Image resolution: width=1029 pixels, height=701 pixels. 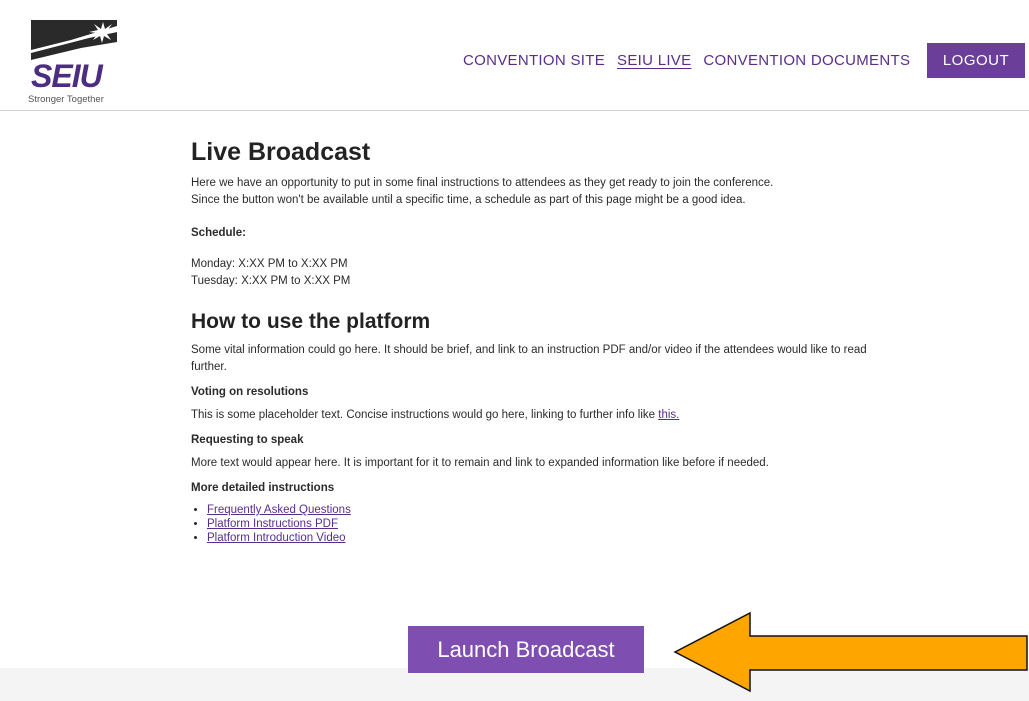 What do you see at coordinates (539, 510) in the screenshot?
I see `list-item: Frequently Asked Questions` at bounding box center [539, 510].